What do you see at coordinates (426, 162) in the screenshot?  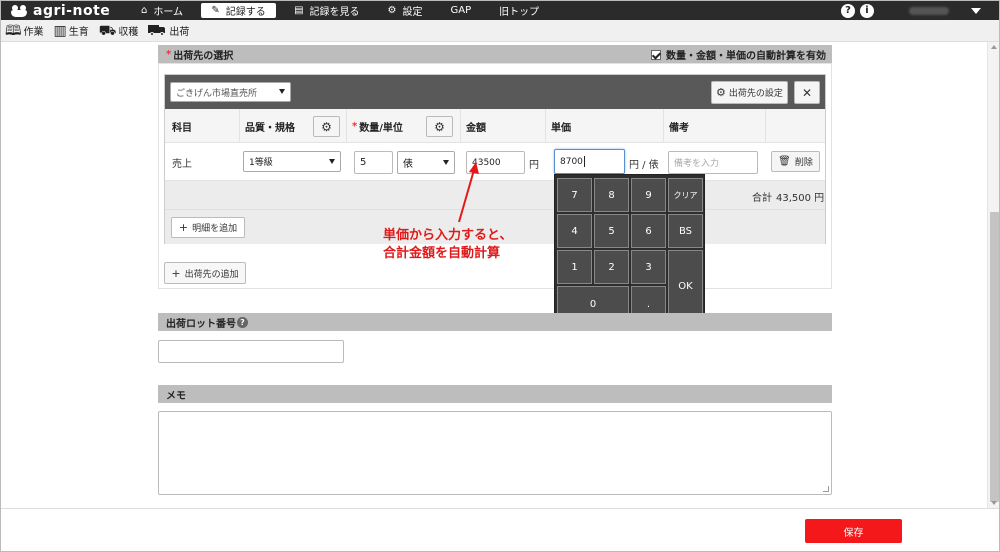 I see `unit-select: 俵` at bounding box center [426, 162].